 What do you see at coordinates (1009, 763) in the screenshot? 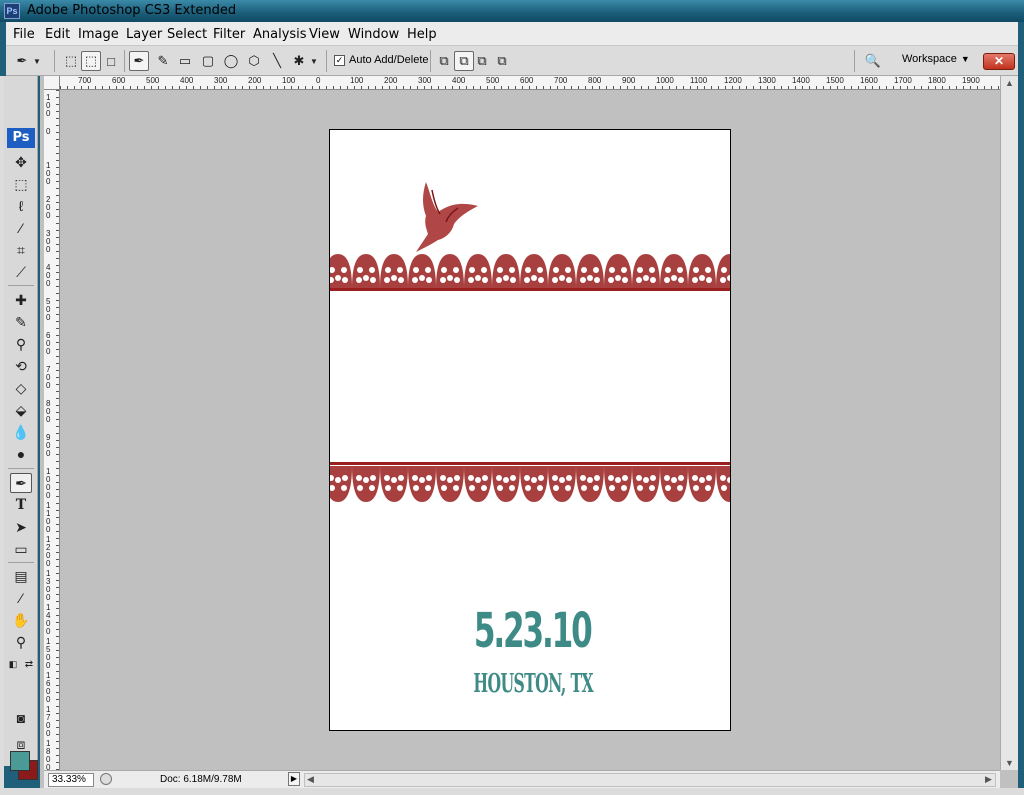
I see `scroll-down-icon: ▼` at bounding box center [1009, 763].